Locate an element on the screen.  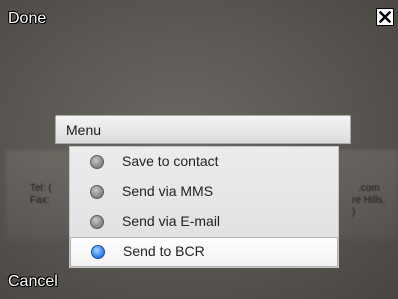
menu-item-send-to-bcr: Send to BCR is located at coordinates (204, 252).